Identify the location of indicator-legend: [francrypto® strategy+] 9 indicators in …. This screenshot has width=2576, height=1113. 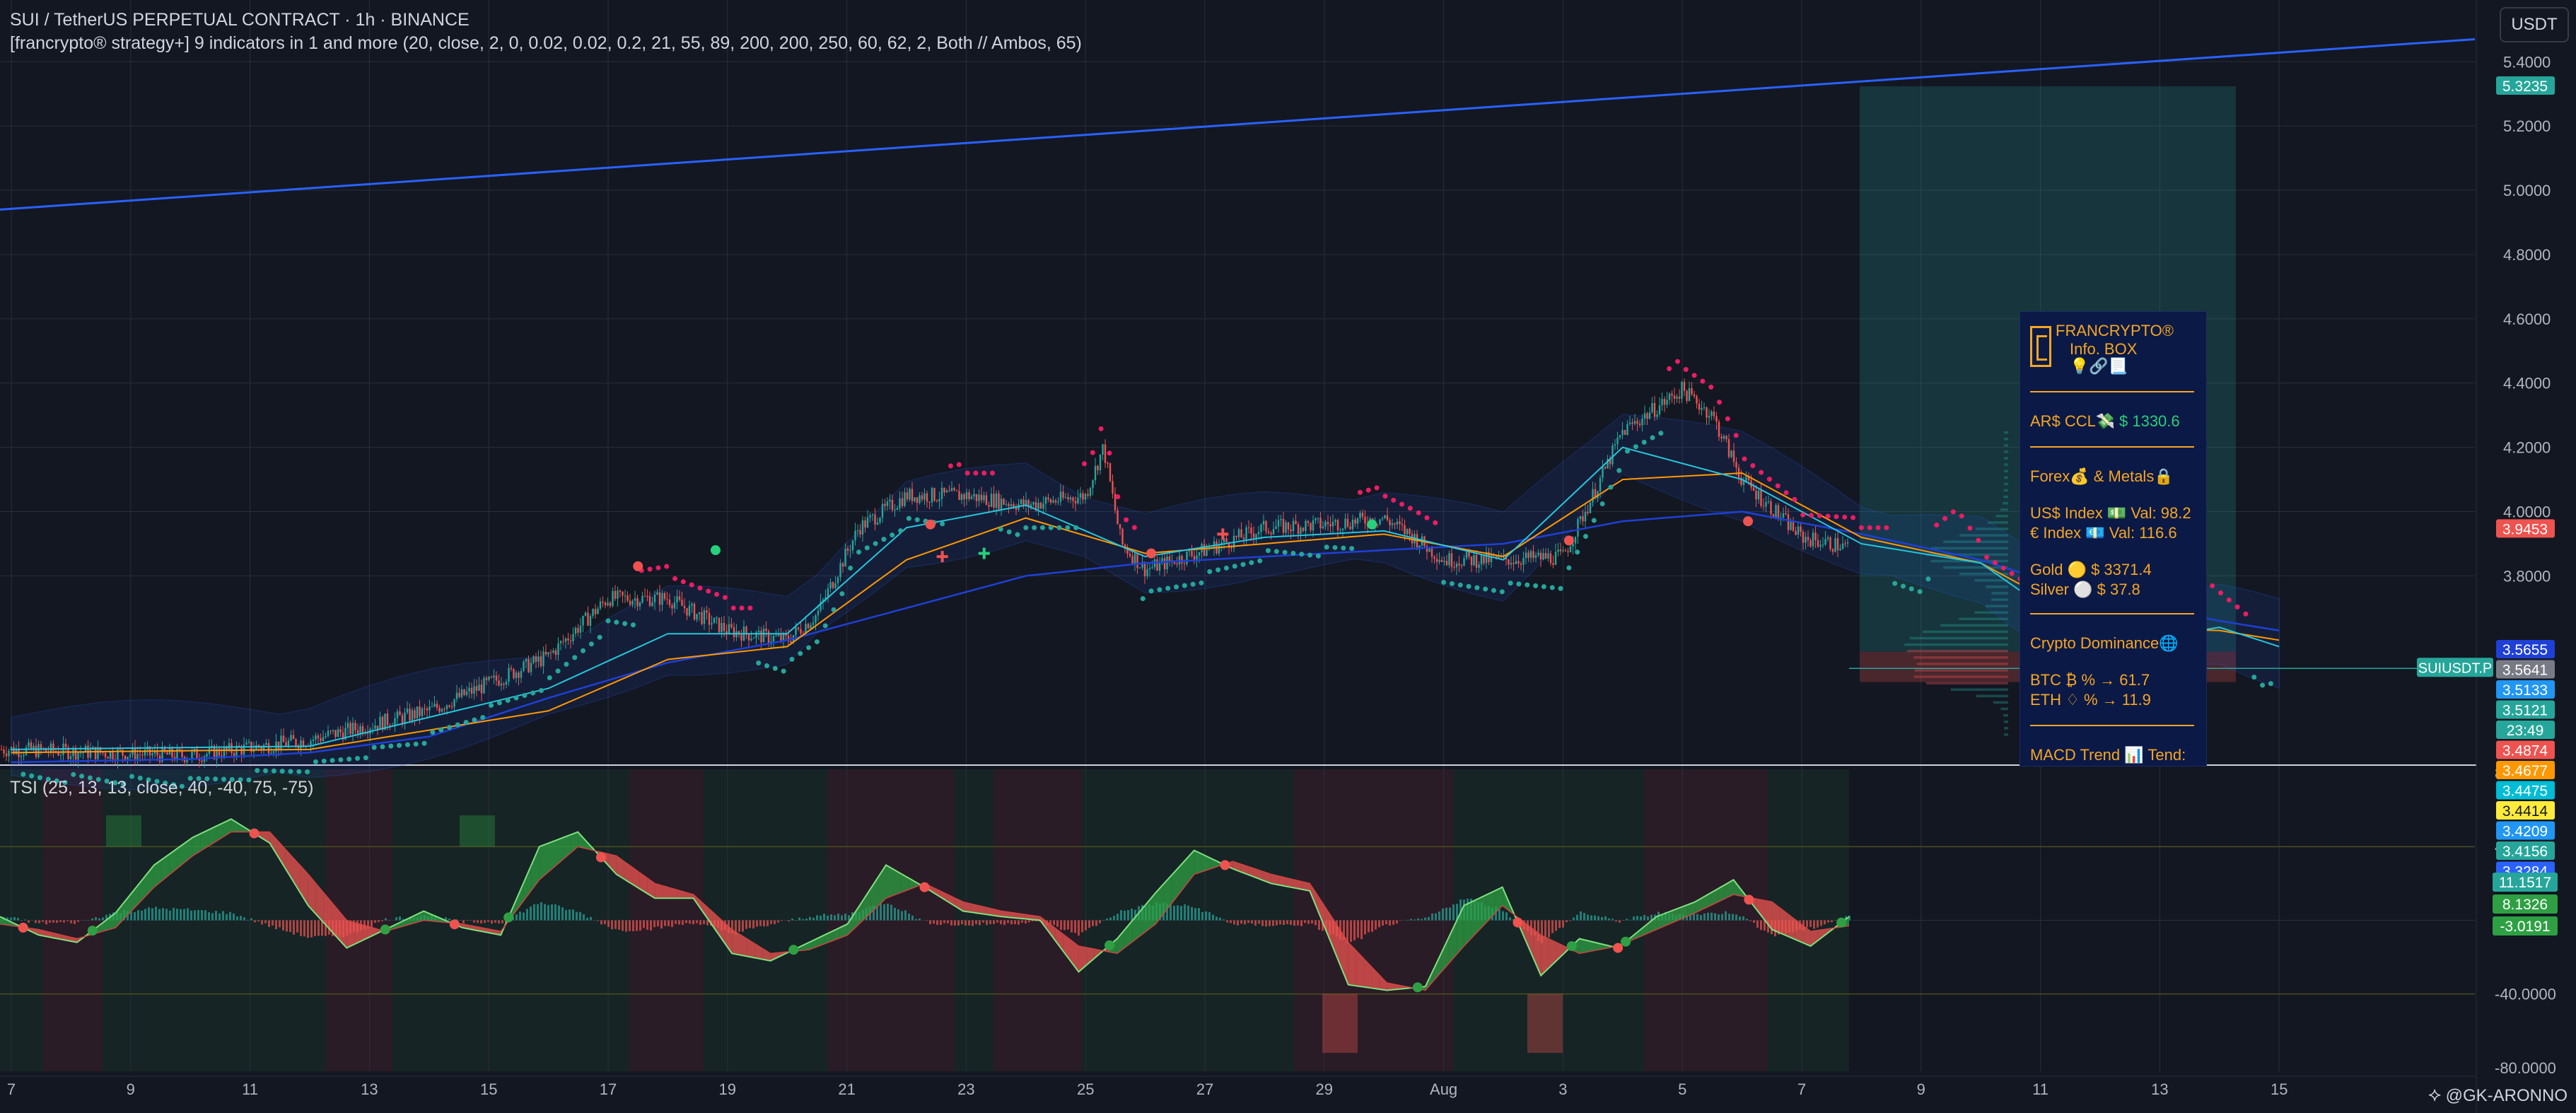
(546, 43).